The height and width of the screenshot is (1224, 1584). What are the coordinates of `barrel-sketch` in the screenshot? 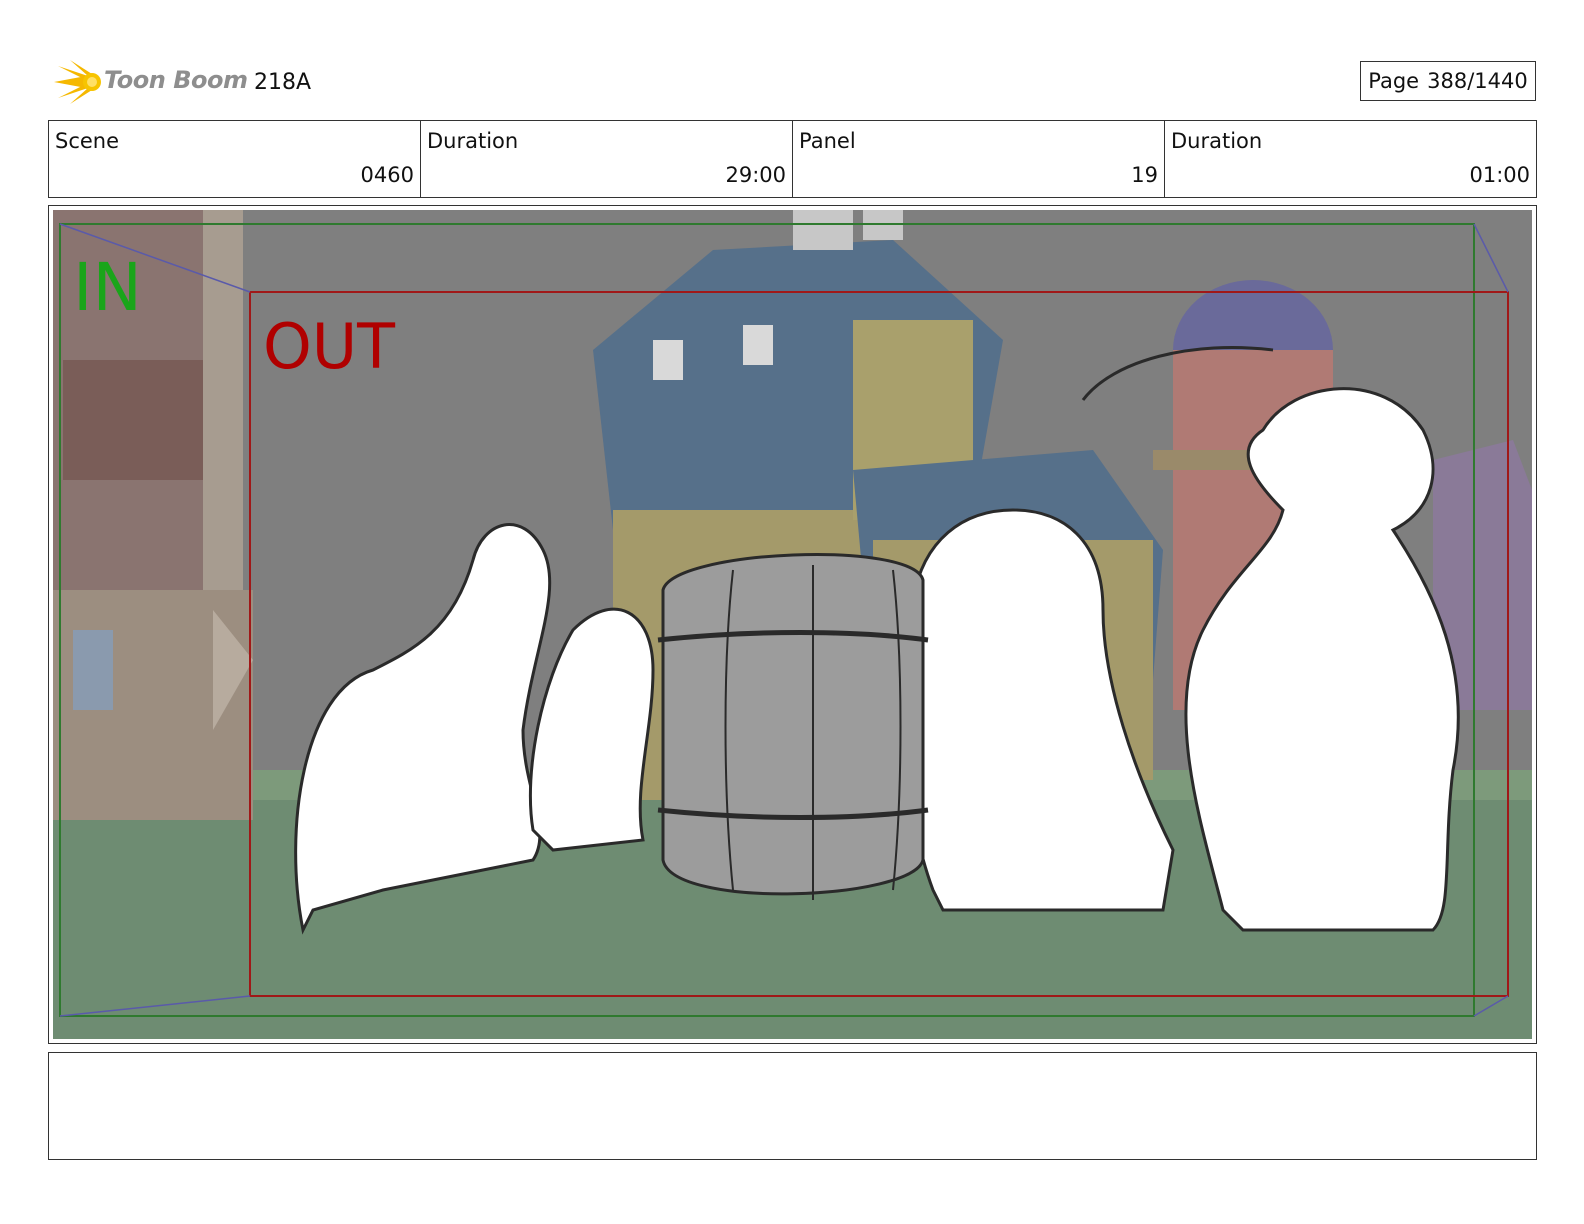 It's located at (793, 726).